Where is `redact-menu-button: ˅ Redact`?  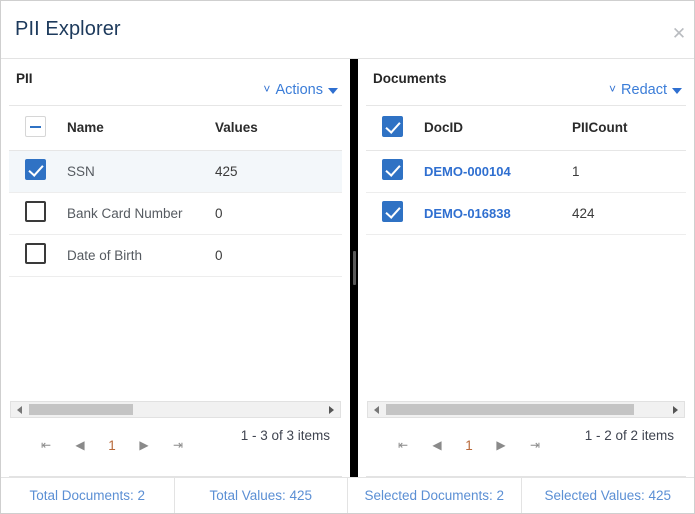
redact-menu-button: ˅ Redact is located at coordinates (645, 90).